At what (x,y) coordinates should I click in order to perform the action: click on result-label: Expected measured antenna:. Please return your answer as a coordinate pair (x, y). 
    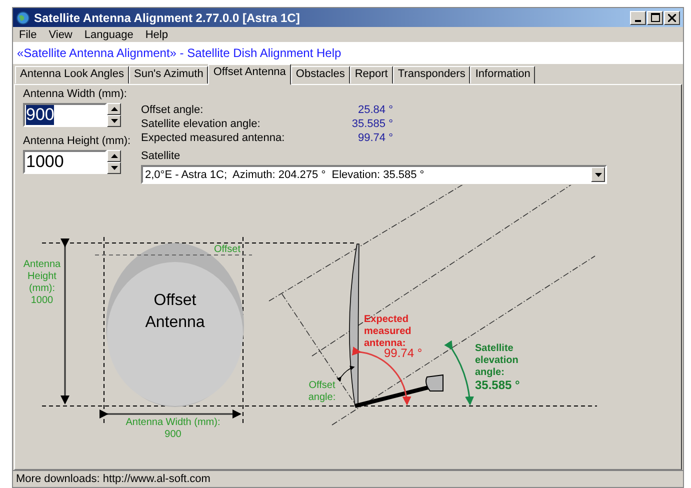
    Looking at the image, I should click on (213, 138).